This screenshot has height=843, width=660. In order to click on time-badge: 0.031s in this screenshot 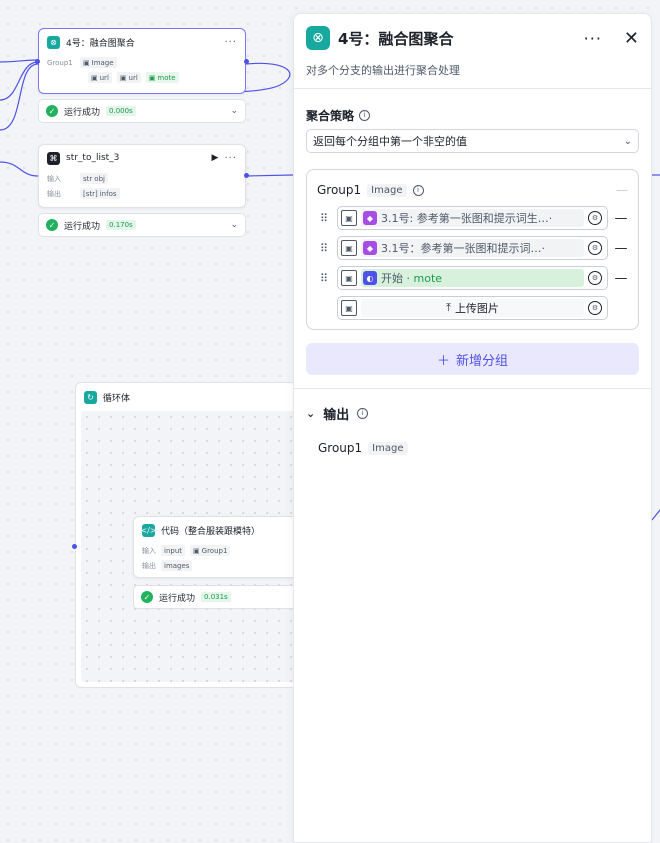, I will do `click(216, 597)`.